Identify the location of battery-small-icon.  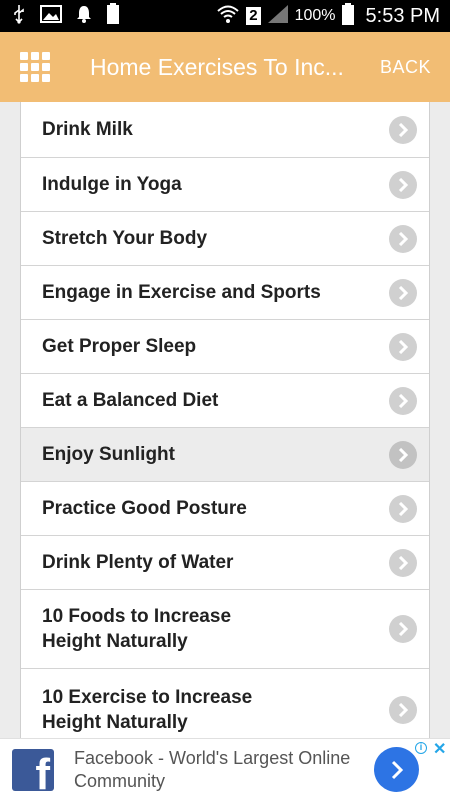
(113, 16).